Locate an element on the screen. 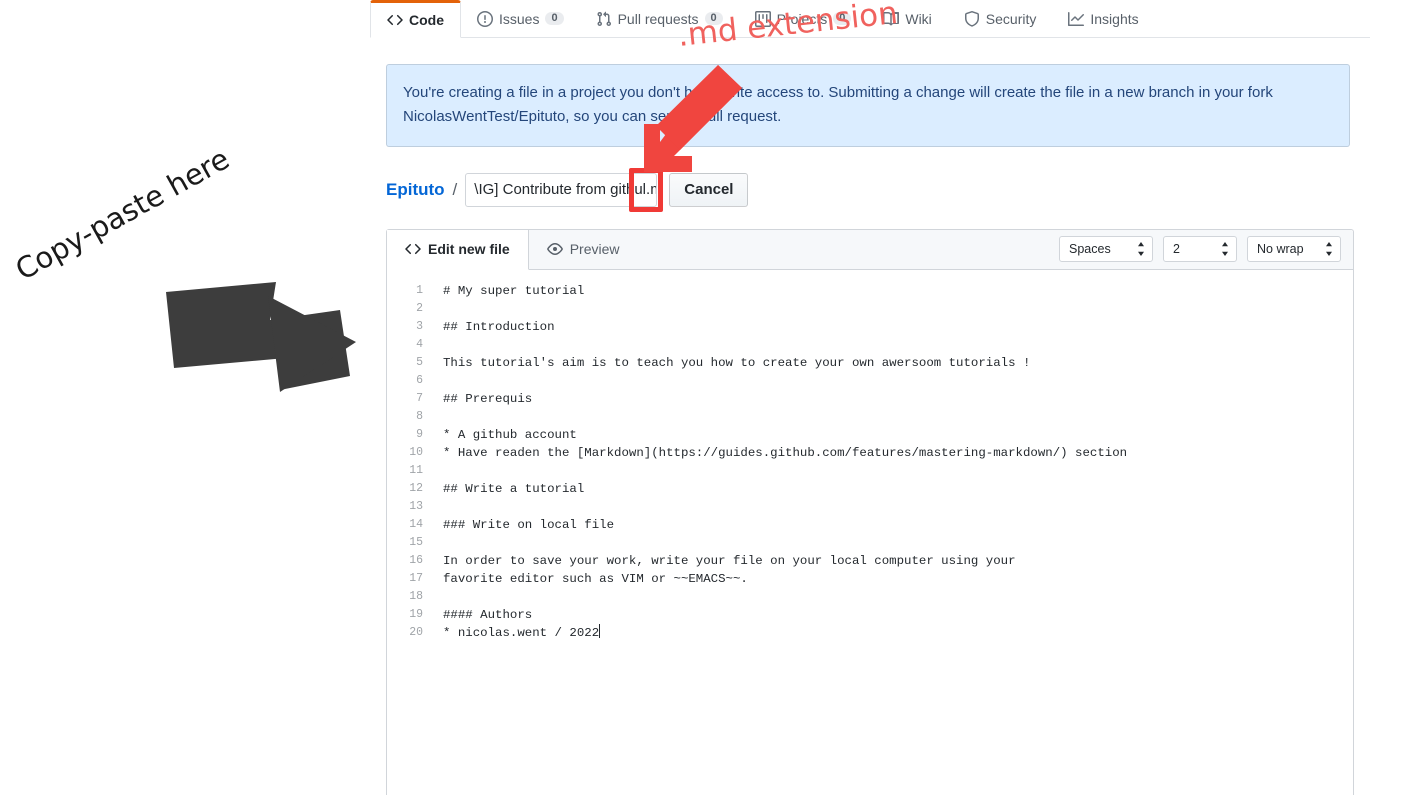 The height and width of the screenshot is (795, 1406). text-cursor is located at coordinates (600, 630).